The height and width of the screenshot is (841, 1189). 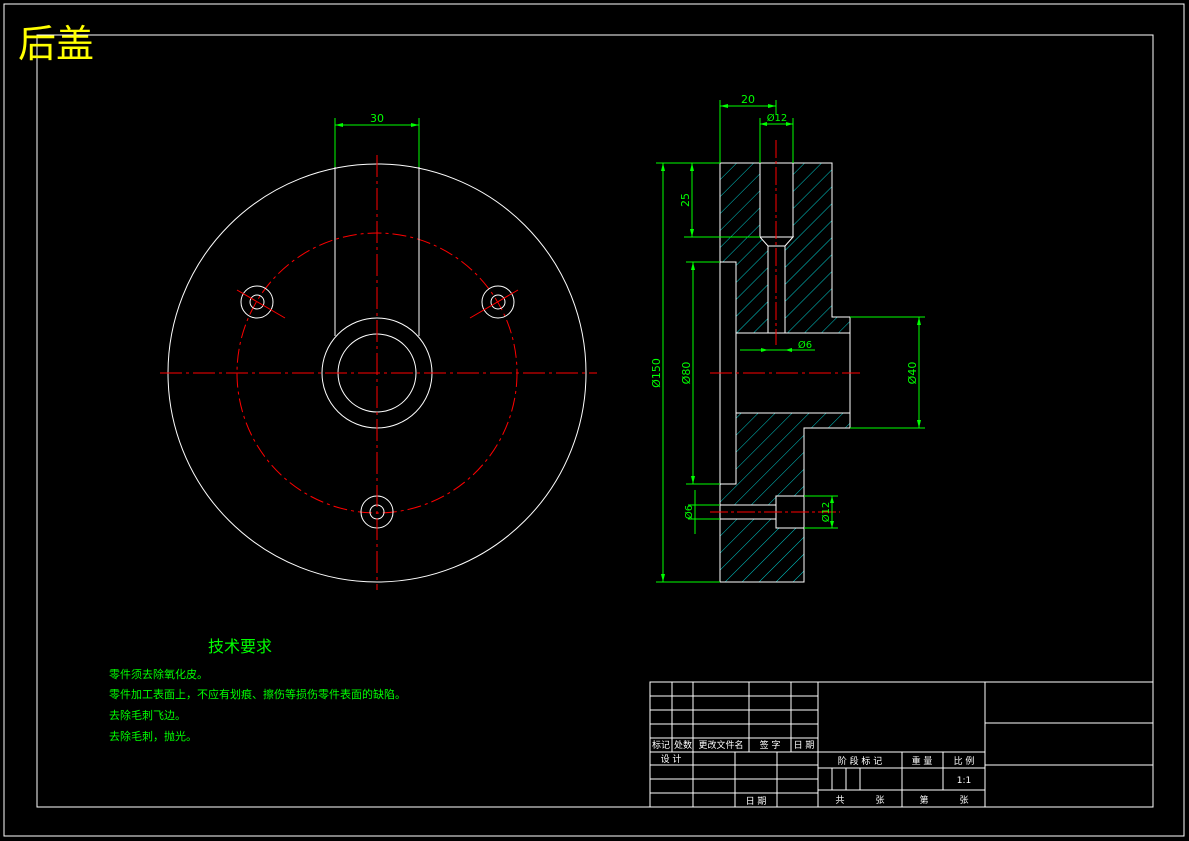 I want to click on dim-hub-diameter: Ø40, so click(x=912, y=373).